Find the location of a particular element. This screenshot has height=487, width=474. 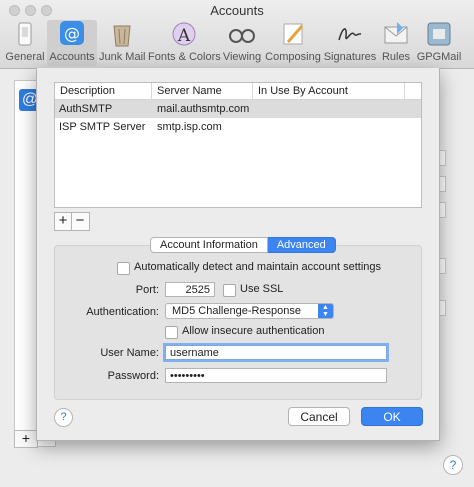

password-label: Password: is located at coordinates (133, 376).